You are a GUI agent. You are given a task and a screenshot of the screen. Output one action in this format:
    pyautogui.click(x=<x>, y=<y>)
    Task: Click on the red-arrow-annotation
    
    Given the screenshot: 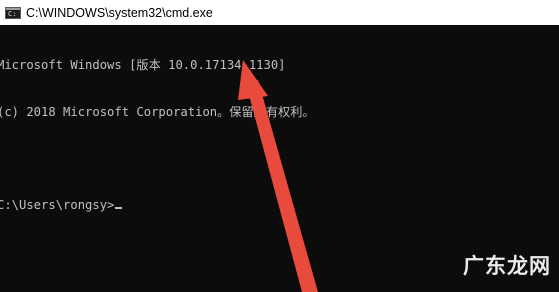 What is the action you would take?
    pyautogui.click(x=278, y=176)
    